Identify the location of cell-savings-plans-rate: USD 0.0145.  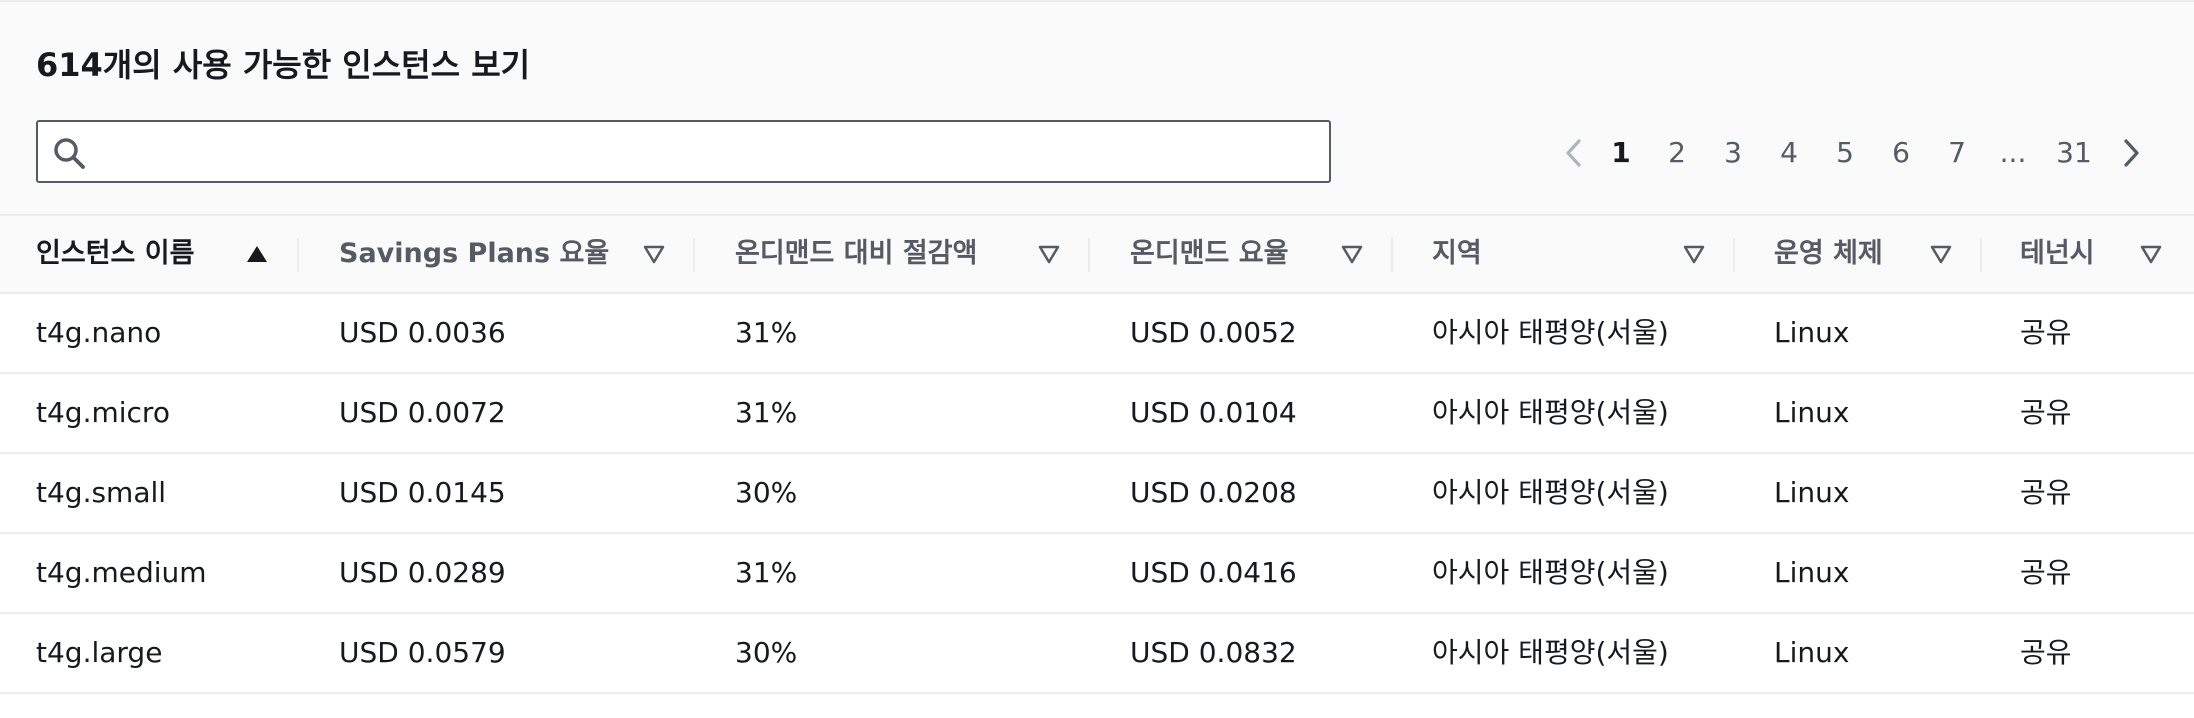
(422, 492).